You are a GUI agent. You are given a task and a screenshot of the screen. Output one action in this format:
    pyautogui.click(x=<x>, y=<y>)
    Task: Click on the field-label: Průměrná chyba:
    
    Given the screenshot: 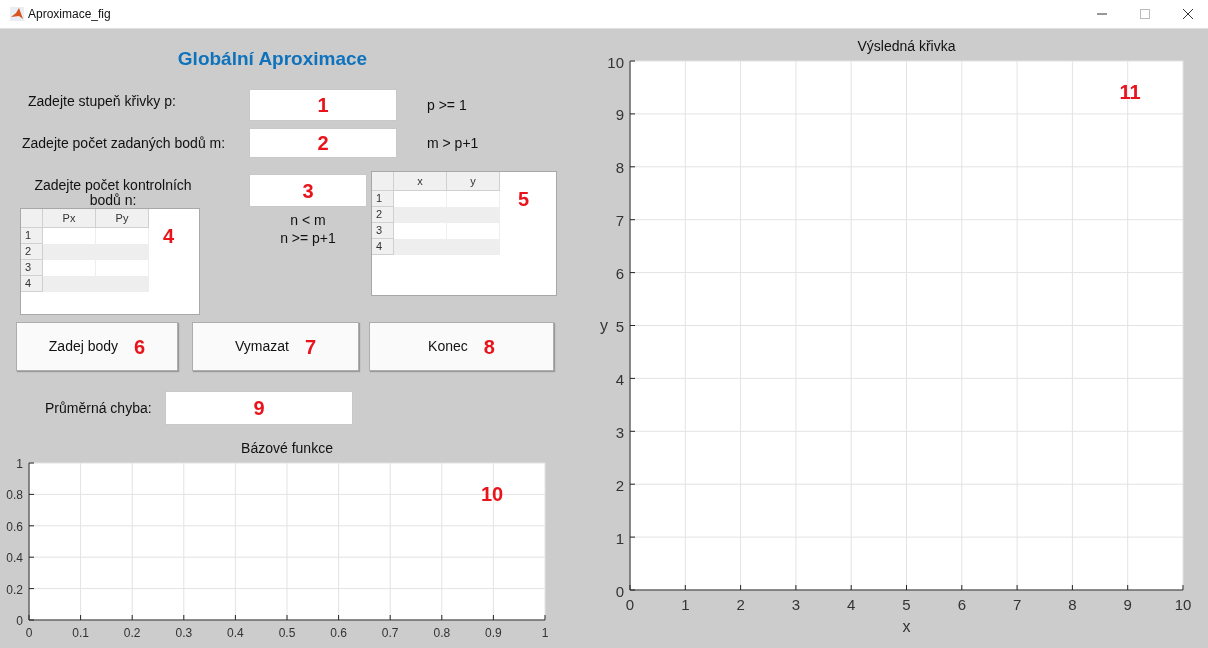 What is the action you would take?
    pyautogui.click(x=98, y=407)
    